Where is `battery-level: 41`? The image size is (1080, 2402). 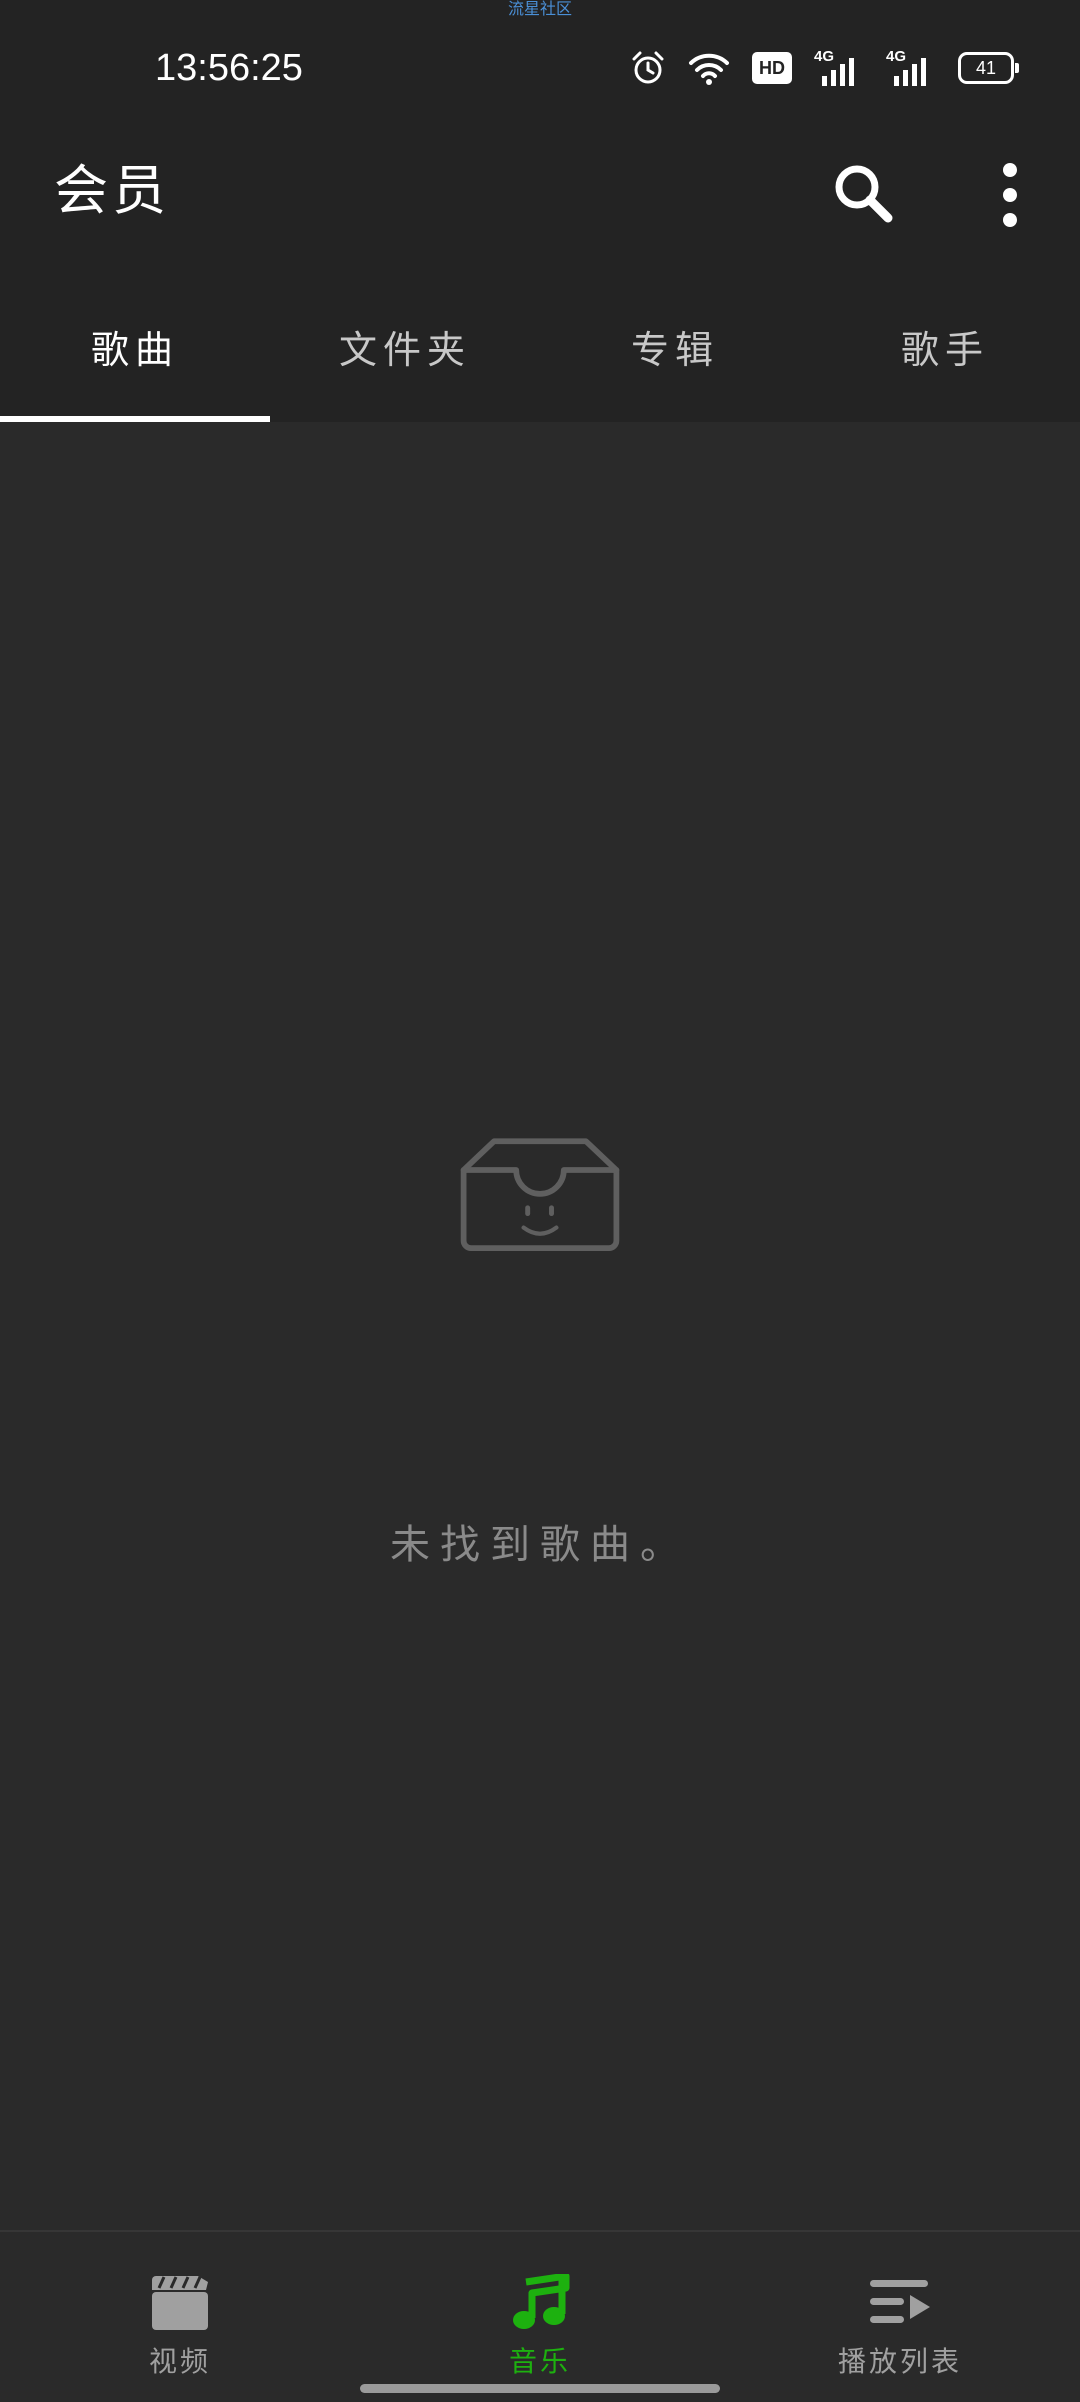 battery-level: 41 is located at coordinates (986, 67).